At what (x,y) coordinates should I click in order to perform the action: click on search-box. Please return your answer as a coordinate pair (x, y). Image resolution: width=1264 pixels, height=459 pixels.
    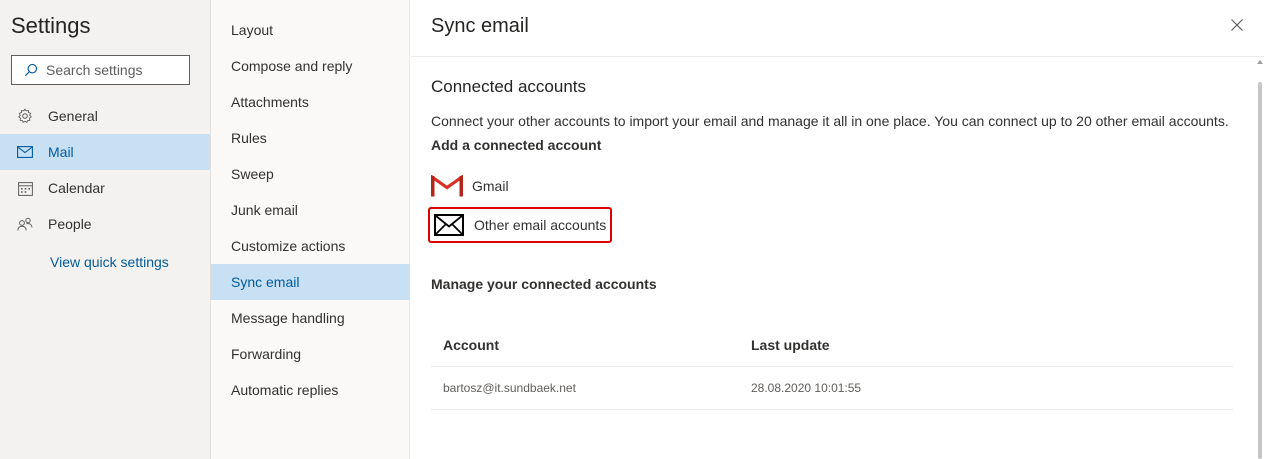
    Looking at the image, I should click on (100, 70).